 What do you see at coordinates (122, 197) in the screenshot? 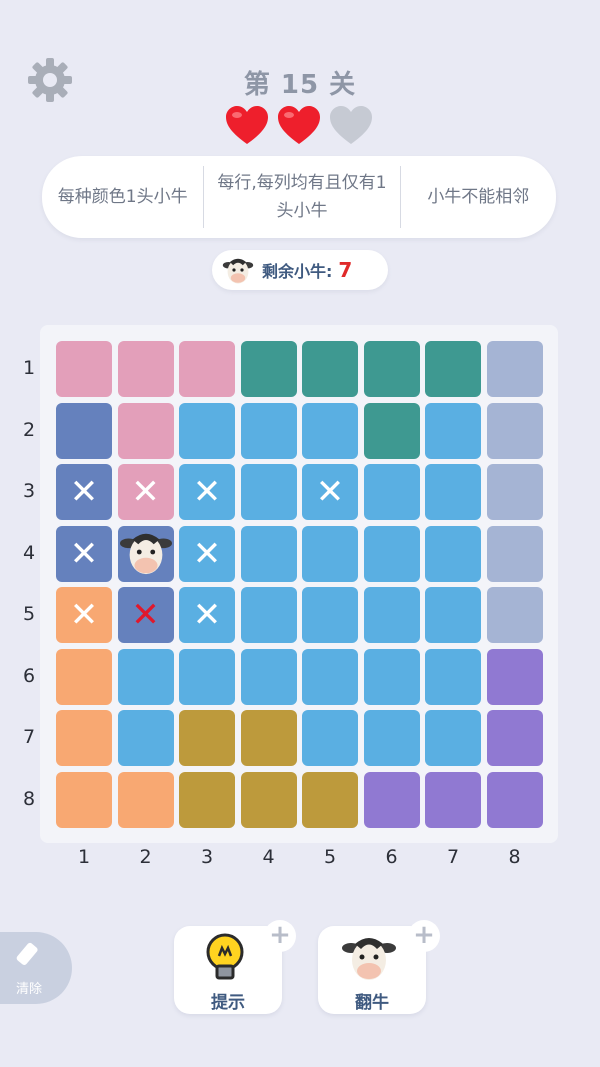
I see `rule-one-per-color: 每种颜色1头小牛` at bounding box center [122, 197].